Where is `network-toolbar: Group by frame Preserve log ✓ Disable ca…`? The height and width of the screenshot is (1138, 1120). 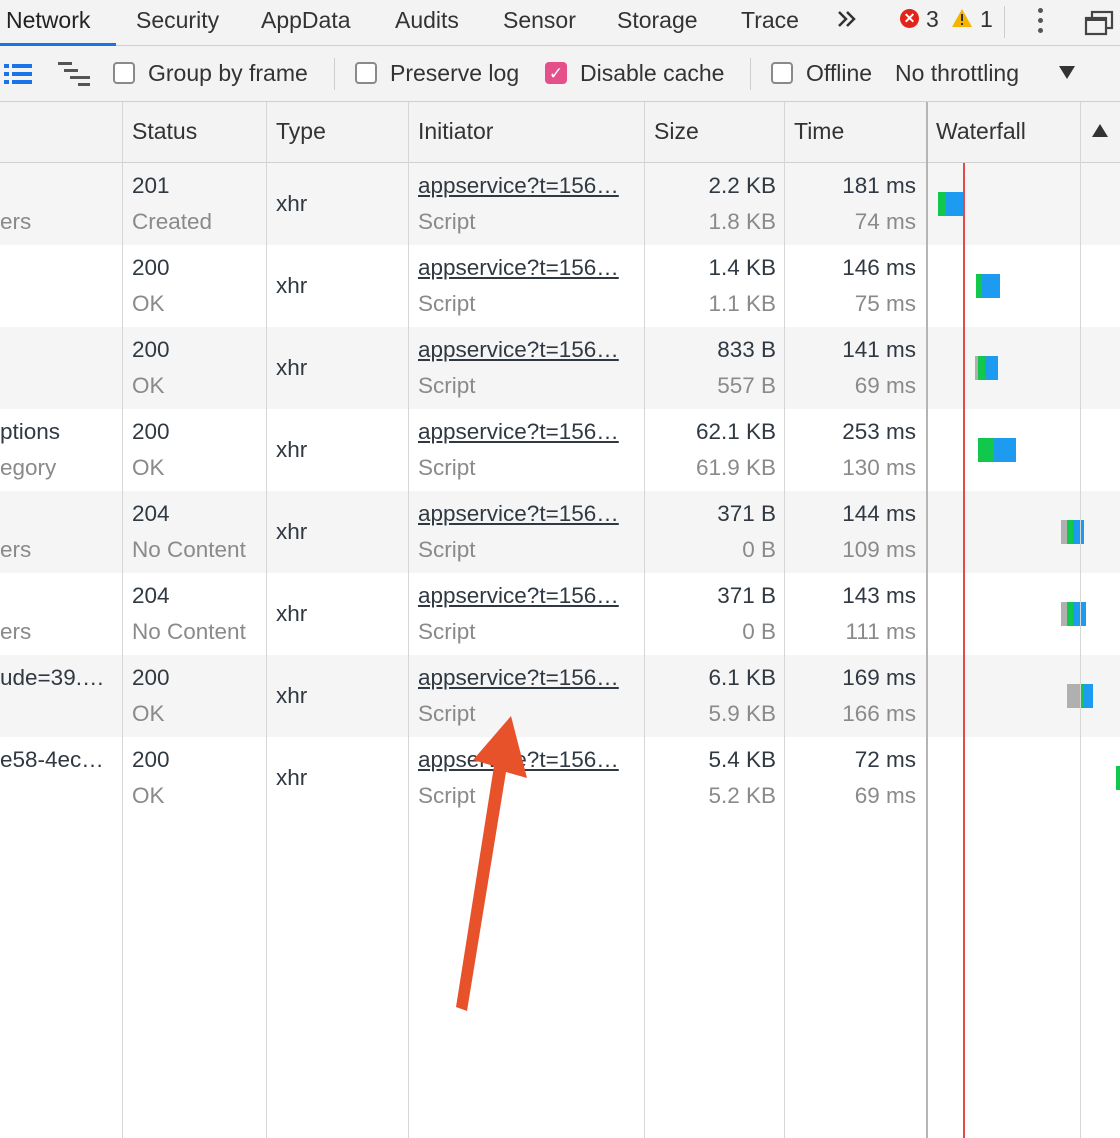 network-toolbar: Group by frame Preserve log ✓ Disable ca… is located at coordinates (560, 74).